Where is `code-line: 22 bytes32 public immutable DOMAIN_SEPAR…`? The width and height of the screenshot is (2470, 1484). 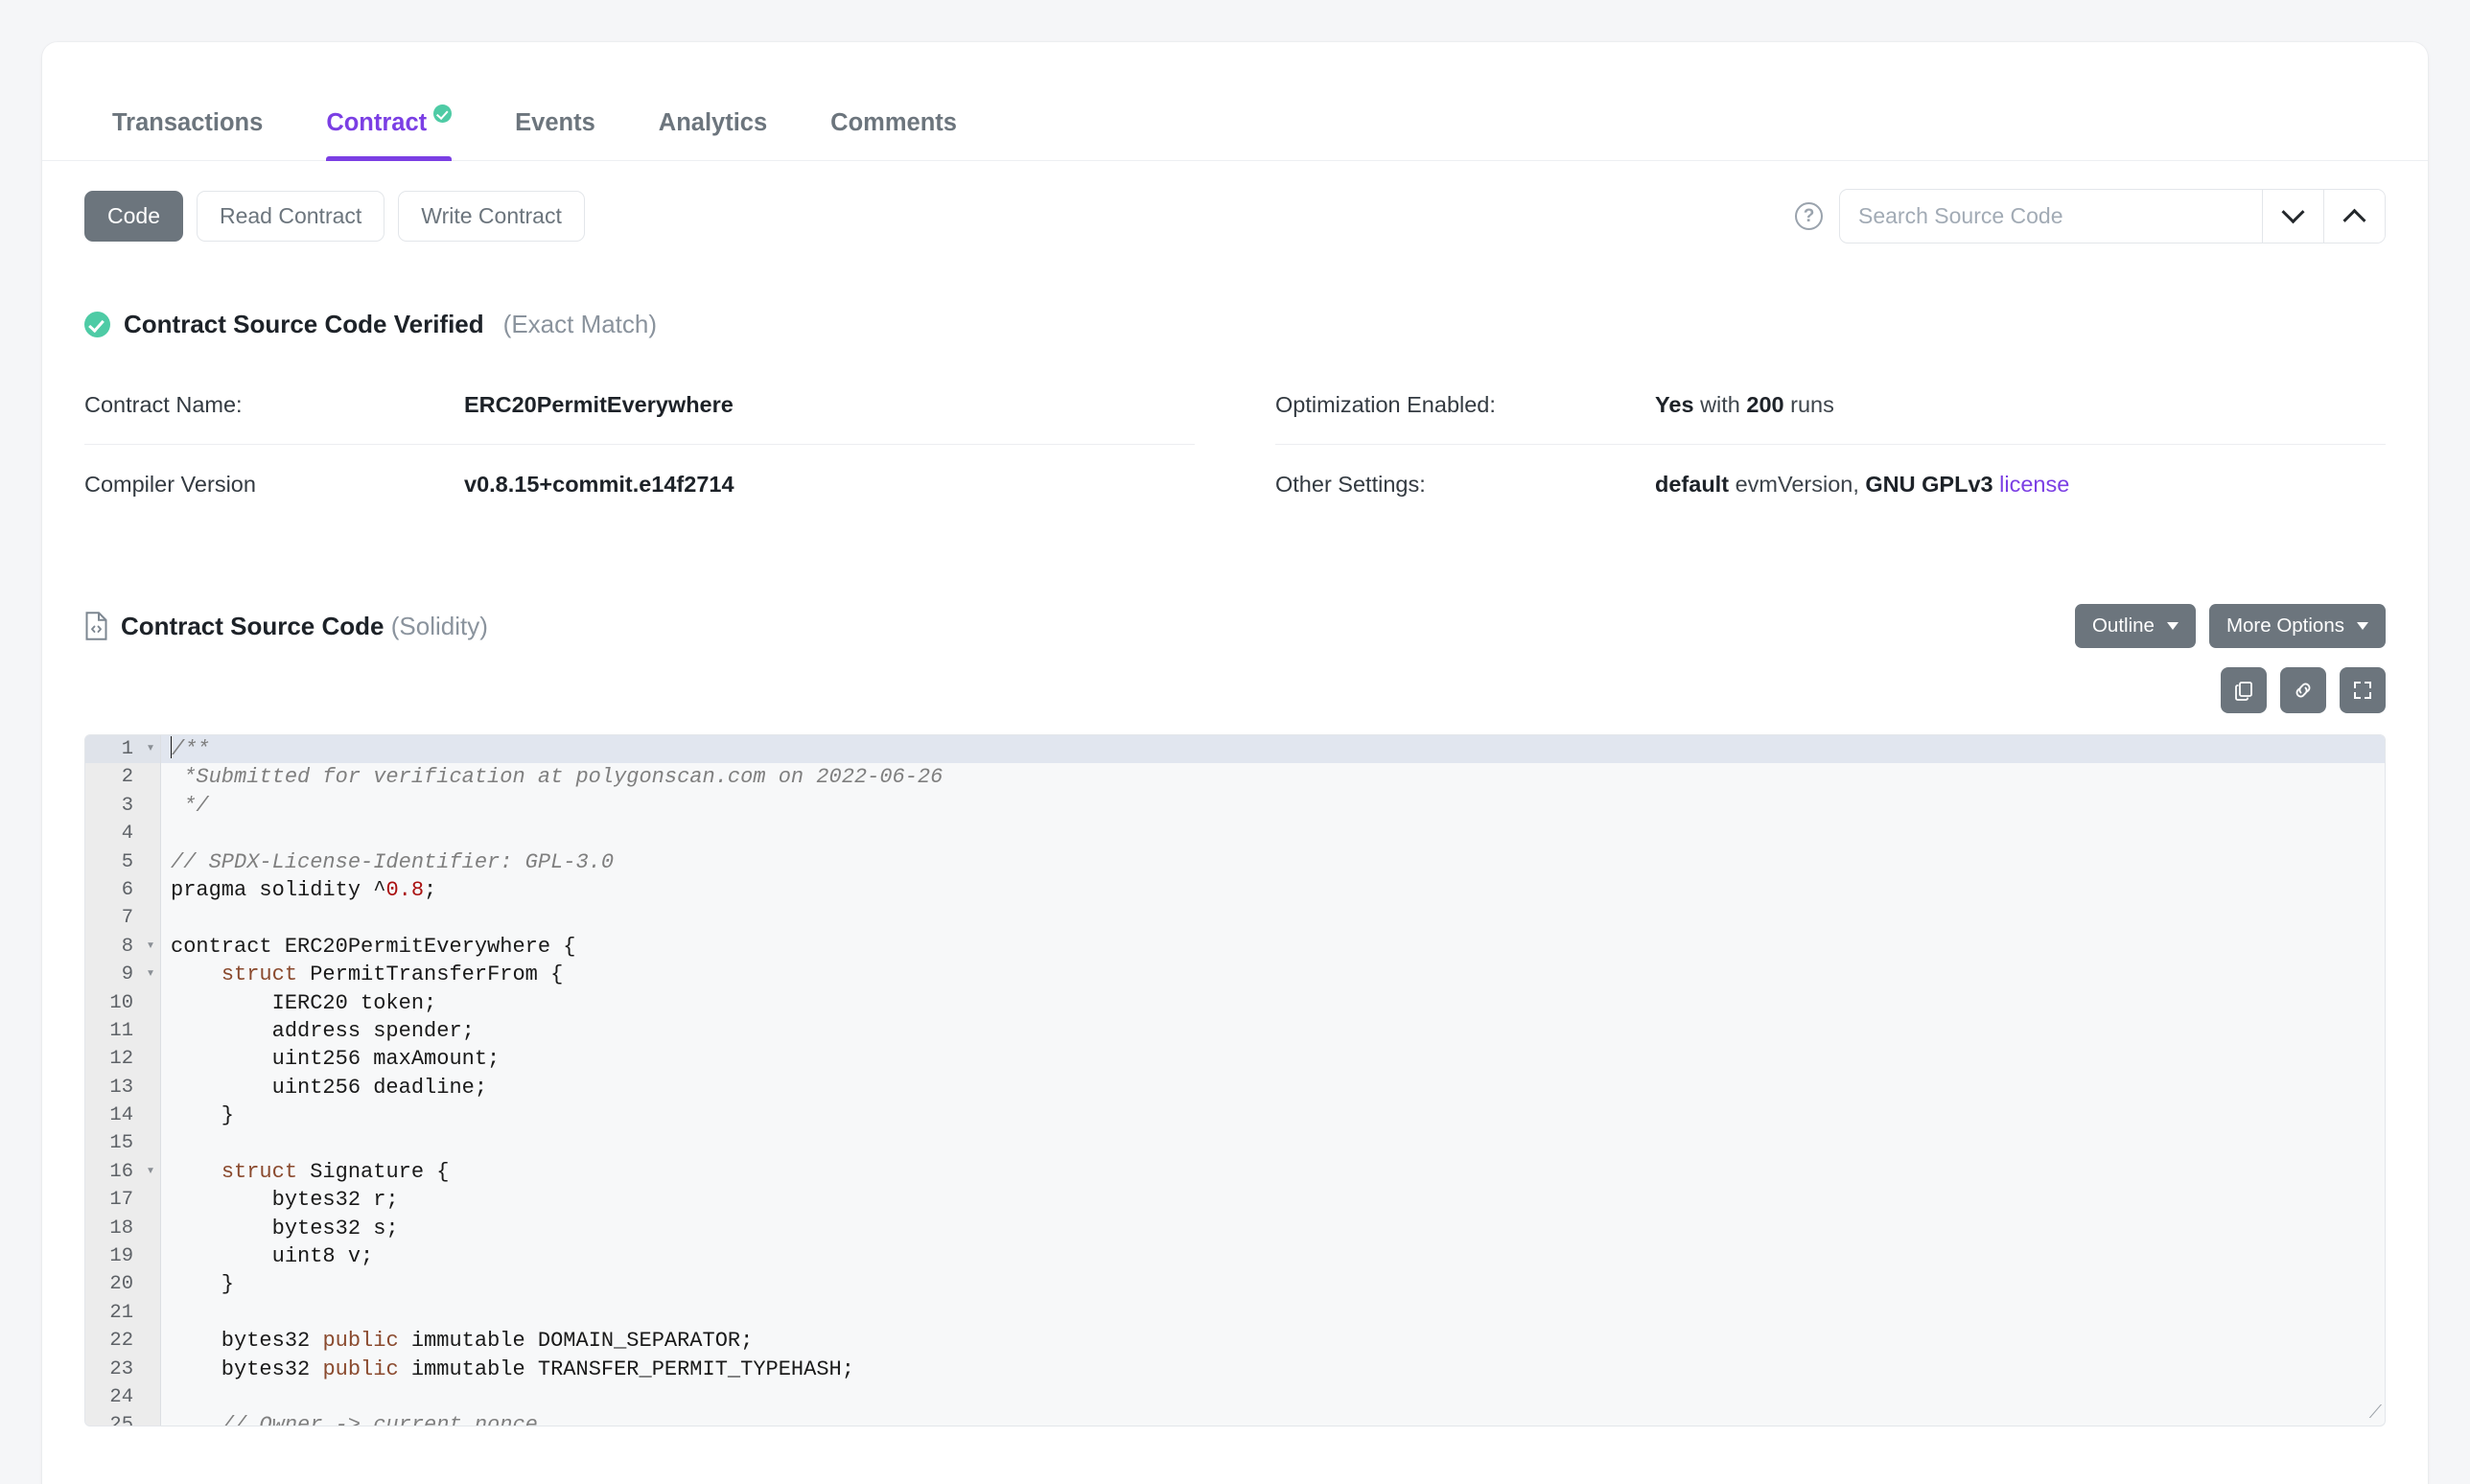 code-line: 22 bytes32 public immutable DOMAIN_SEPAR… is located at coordinates (1235, 1341).